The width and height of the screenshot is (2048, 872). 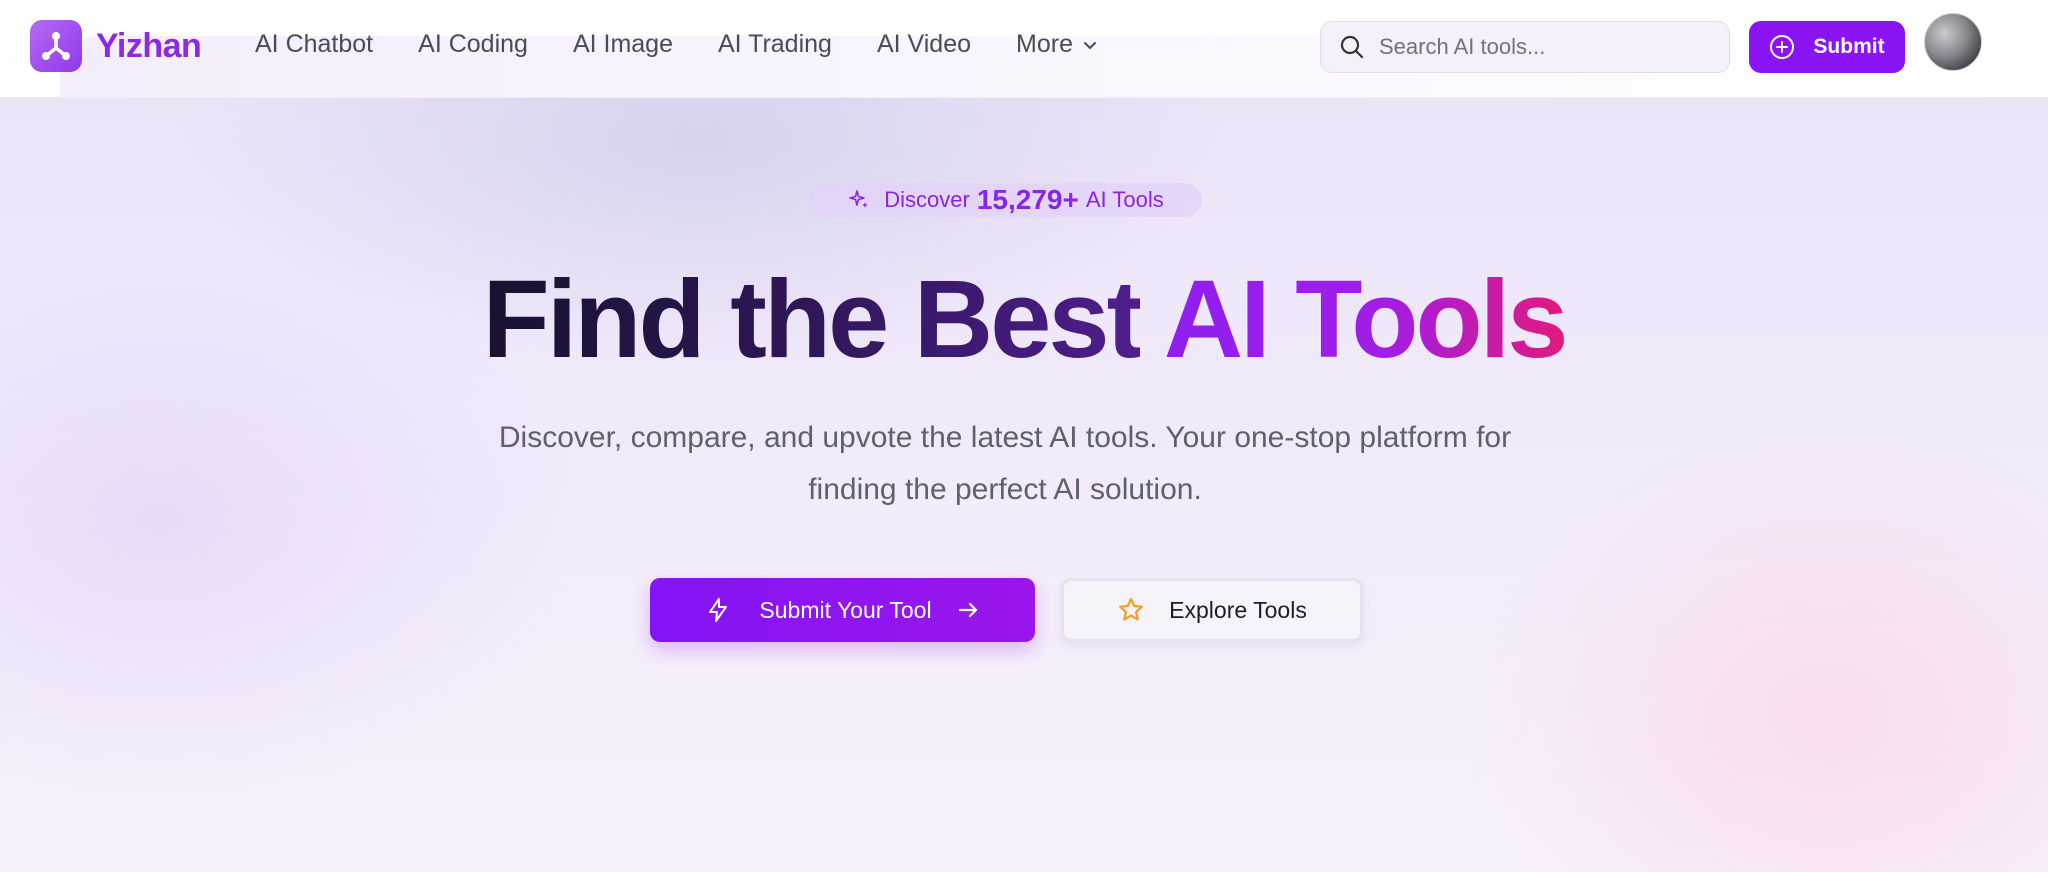 I want to click on nav-item-ai-video: AI Video, so click(x=924, y=44).